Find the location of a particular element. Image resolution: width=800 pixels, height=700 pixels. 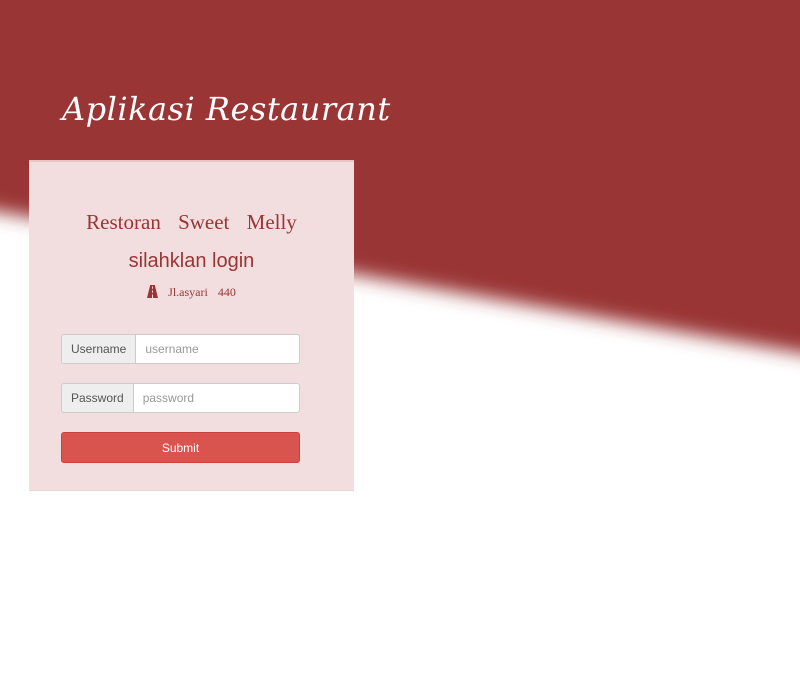

username-input is located at coordinates (217, 349).